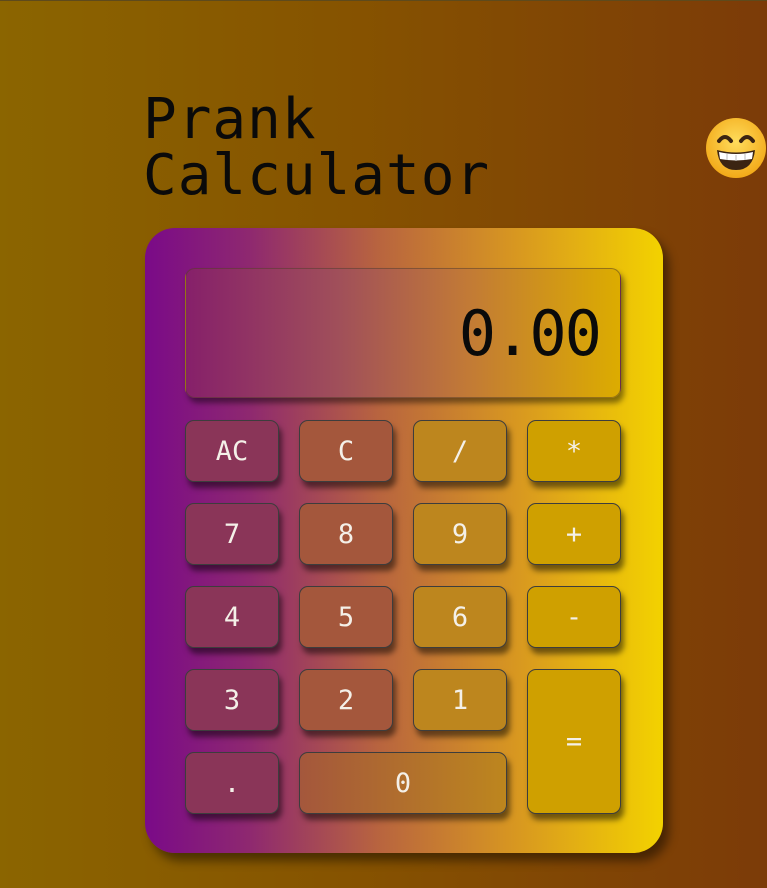 Image resolution: width=767 pixels, height=888 pixels. I want to click on header: Prank Calculator, so click(455, 148).